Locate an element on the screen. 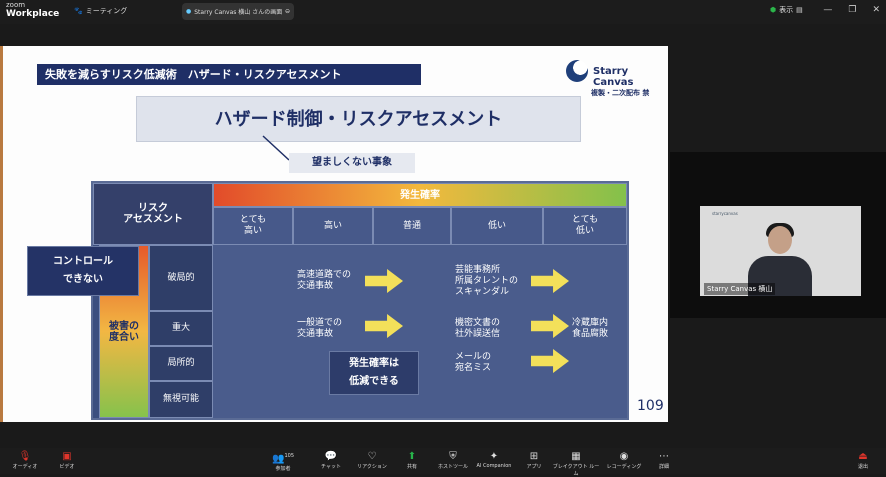 Image resolution: width=886 pixels, height=477 pixels. paw-icon: 🐾 is located at coordinates (78, 11).